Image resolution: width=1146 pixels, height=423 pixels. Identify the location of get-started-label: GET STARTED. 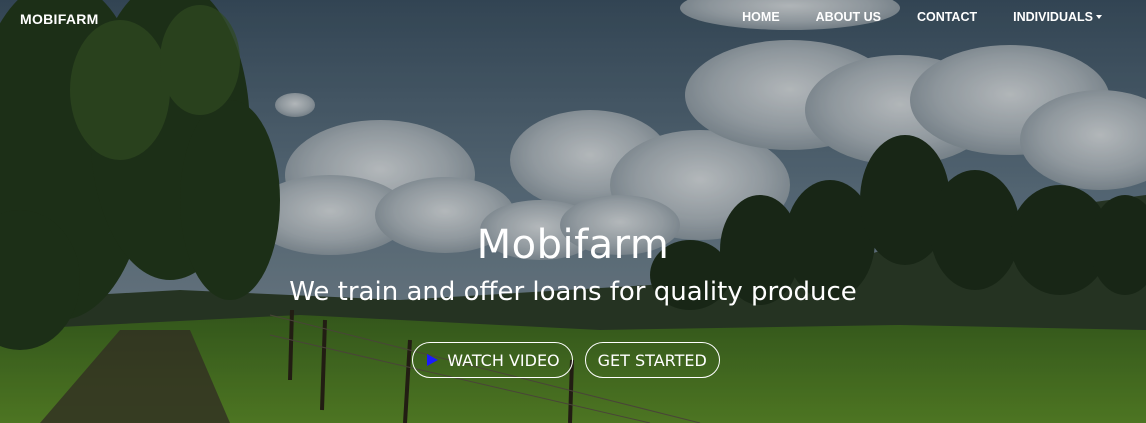
(652, 360).